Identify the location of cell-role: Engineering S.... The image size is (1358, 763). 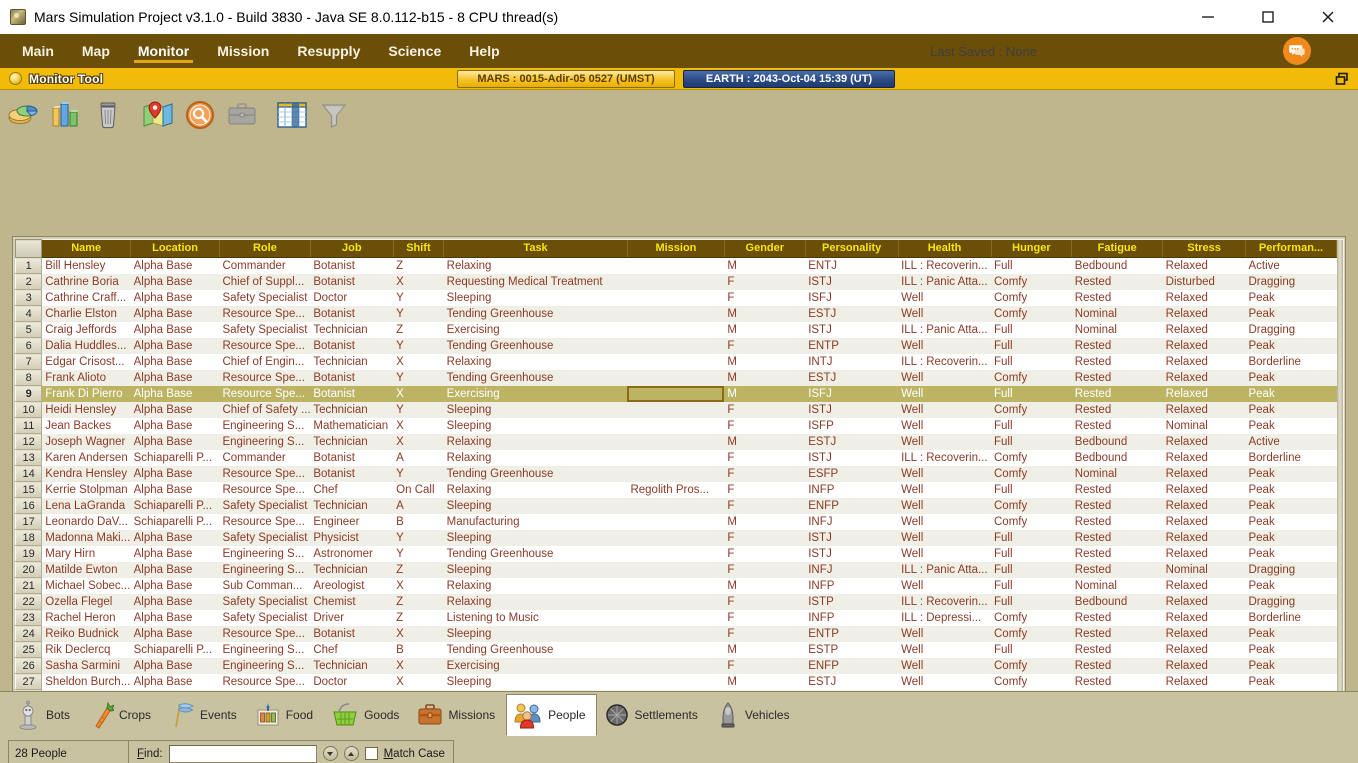
(265, 553).